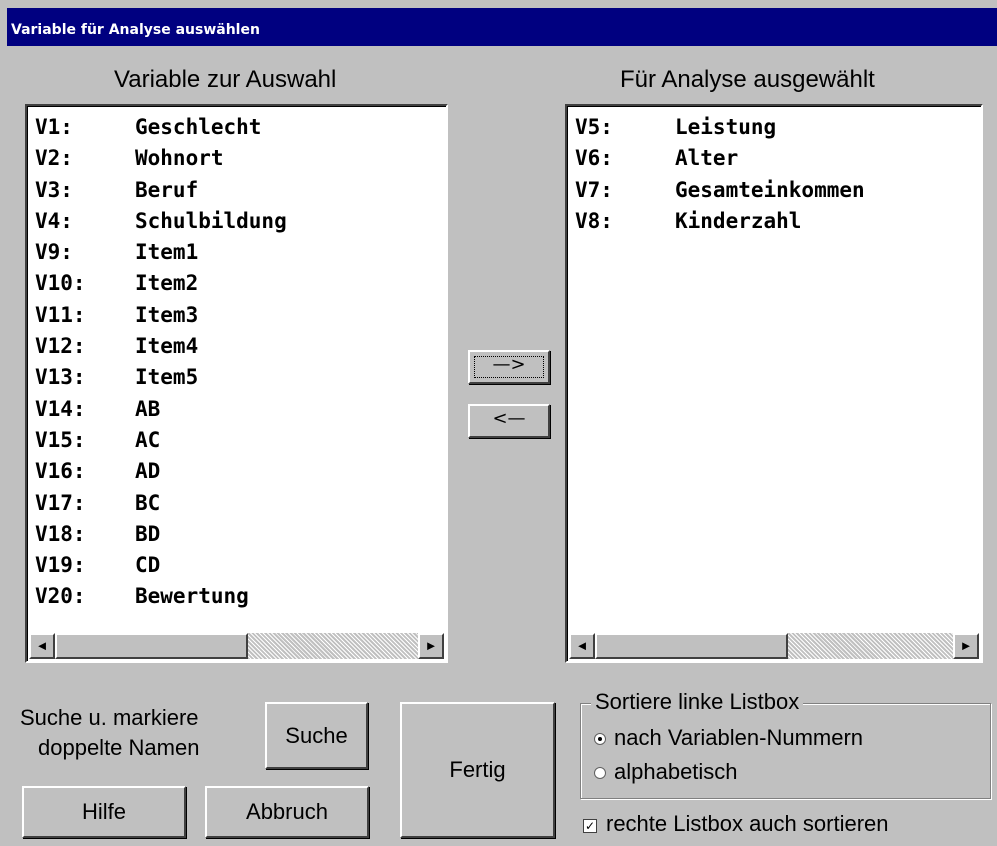  What do you see at coordinates (60, 283) in the screenshot?
I see `variable-code: V10:` at bounding box center [60, 283].